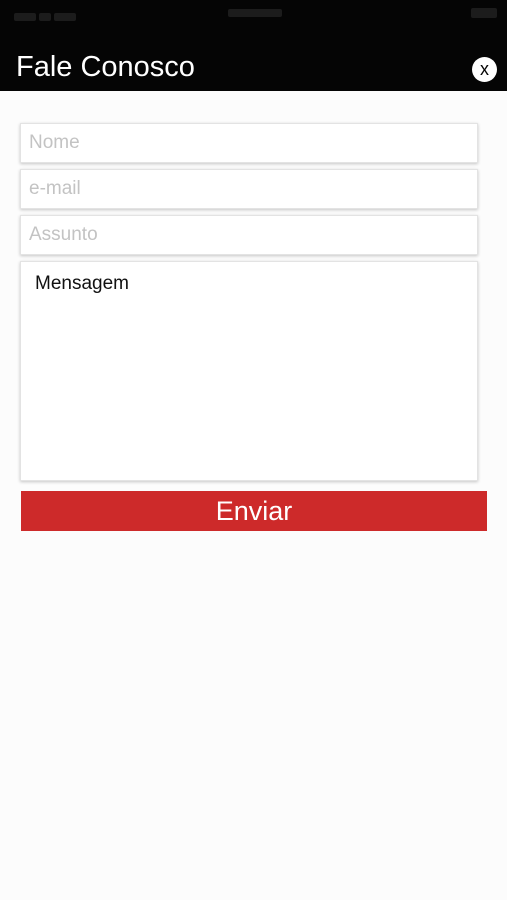 The height and width of the screenshot is (900, 507). I want to click on page-title: Fale Conosco, so click(105, 67).